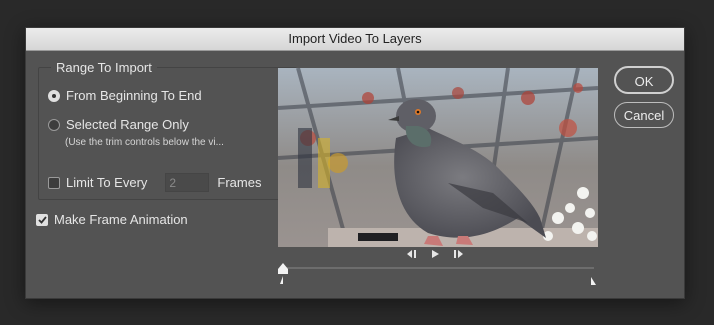 The height and width of the screenshot is (325, 714). Describe the element at coordinates (644, 80) in the screenshot. I see `ok-button: OK` at that location.